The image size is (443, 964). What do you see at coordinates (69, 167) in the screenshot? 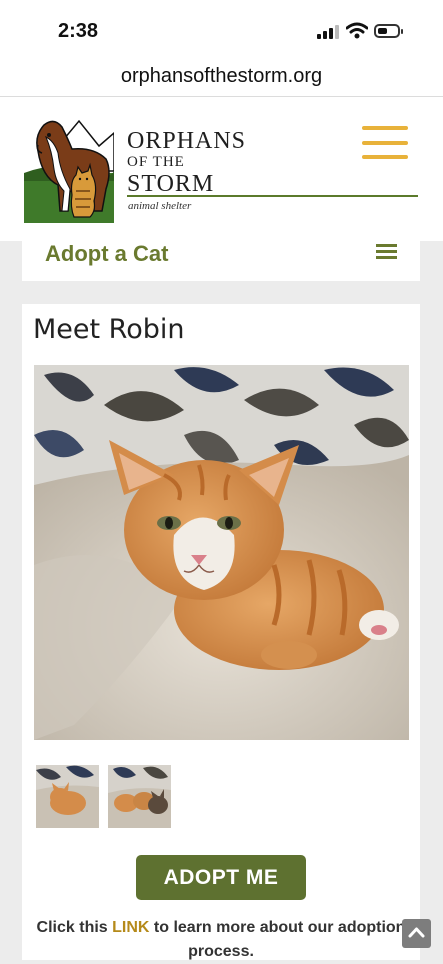
I see `shelter-logo` at bounding box center [69, 167].